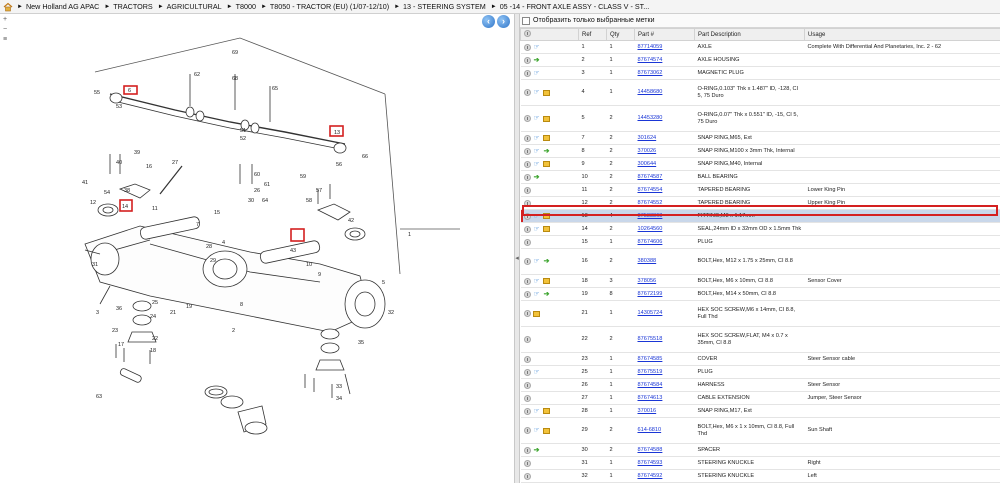  Describe the element at coordinates (760, 190) in the screenshot. I see `table-row: 11287674554TAPERED BEARINGLower King Pin` at that location.